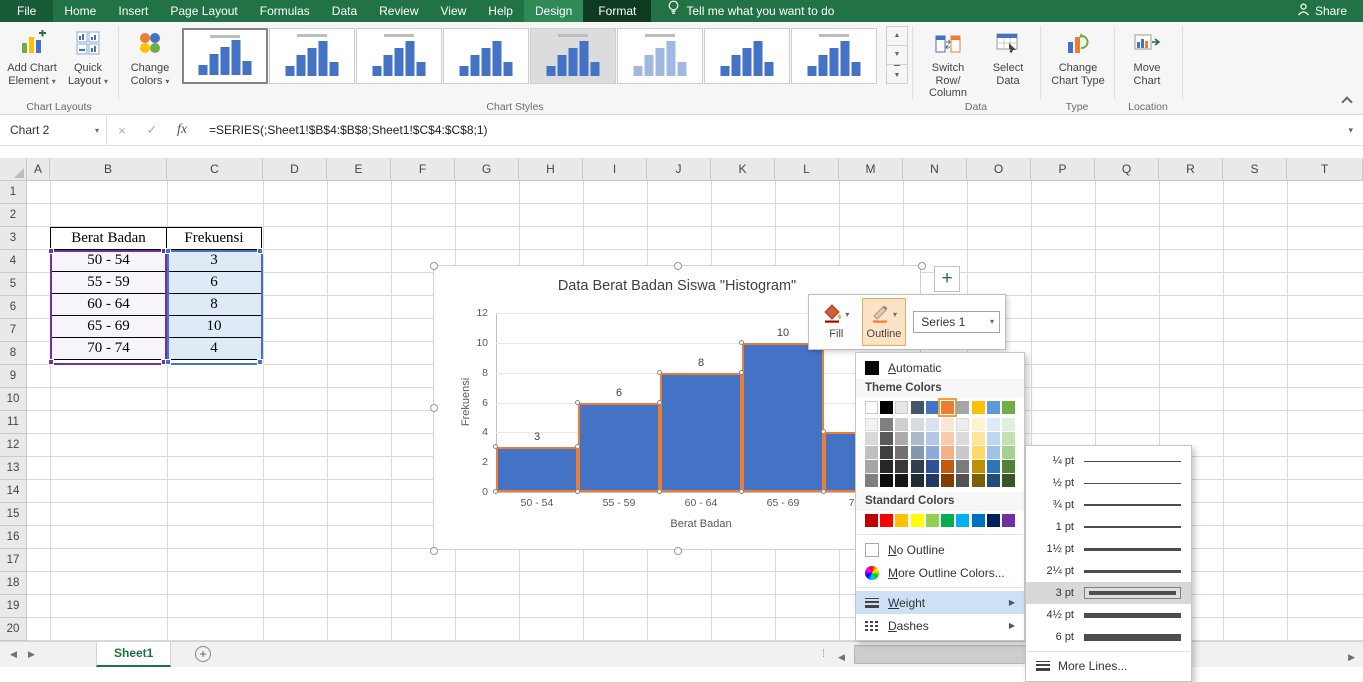  Describe the element at coordinates (871, 169) in the screenshot. I see `column-header-m: M` at that location.